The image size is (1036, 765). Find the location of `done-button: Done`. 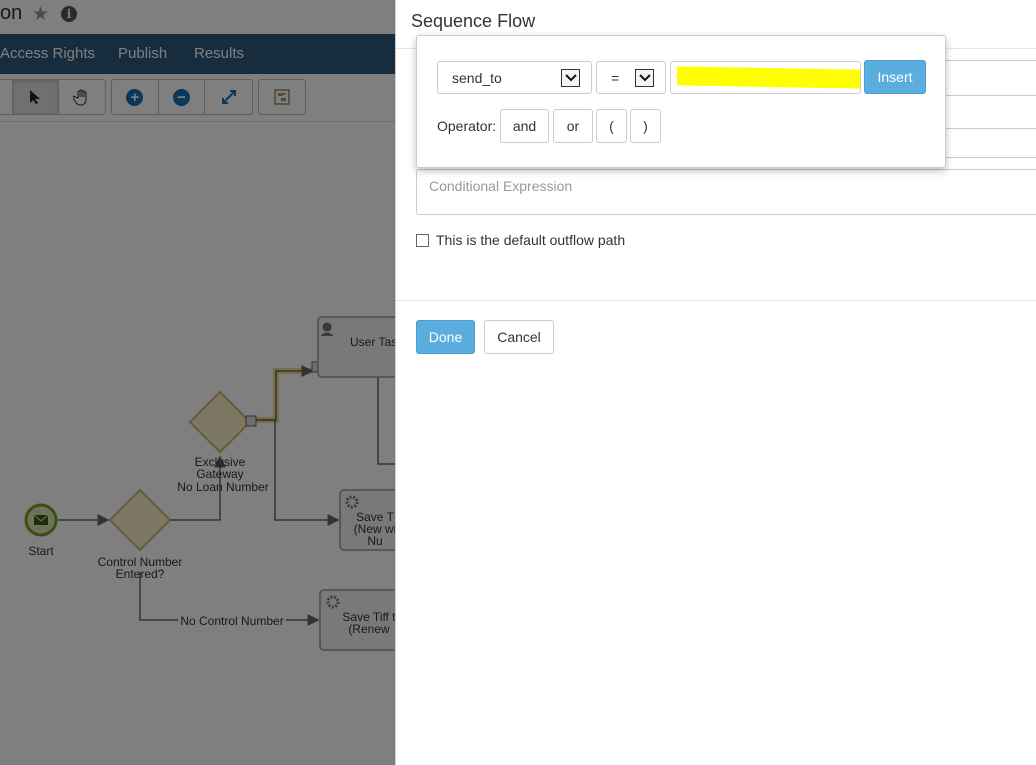

done-button: Done is located at coordinates (445, 337).